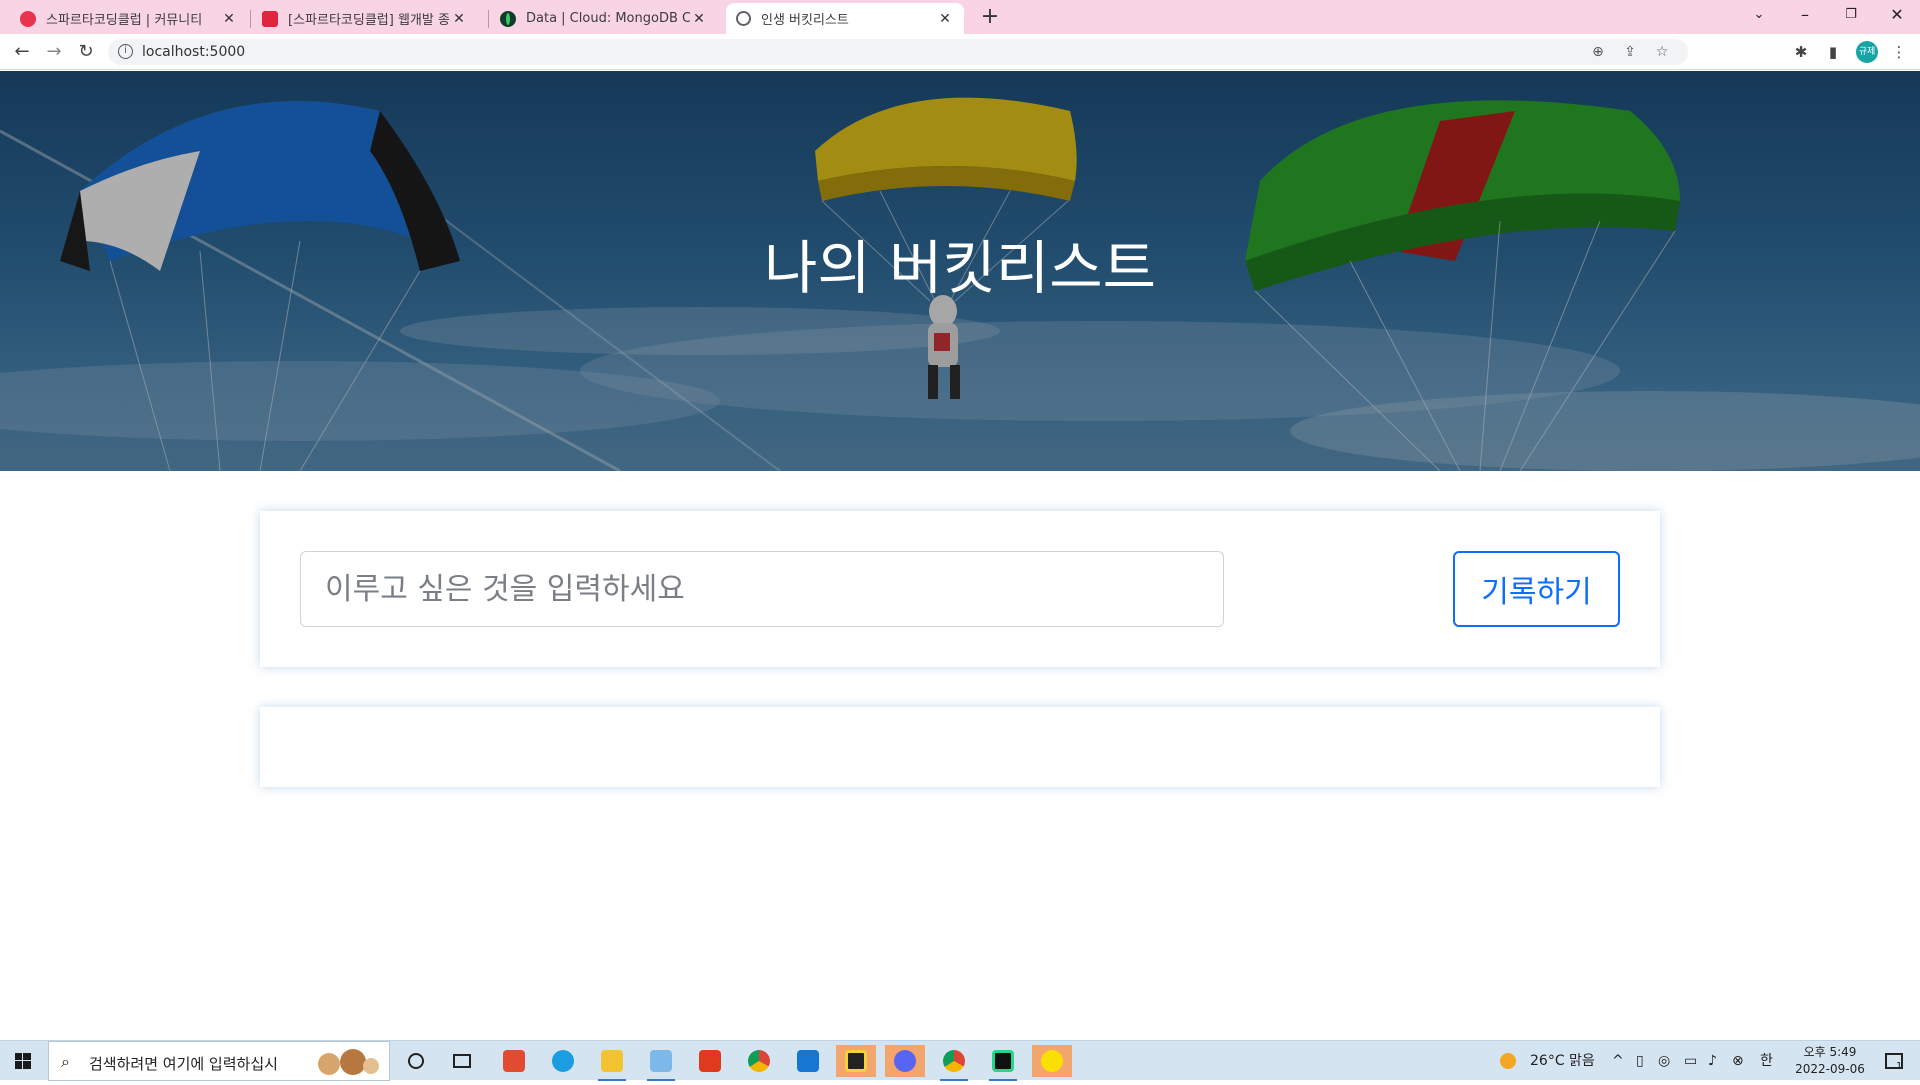 This screenshot has height=1085, width=1920. What do you see at coordinates (1630, 52) in the screenshot?
I see `share-icon: ⇪` at bounding box center [1630, 52].